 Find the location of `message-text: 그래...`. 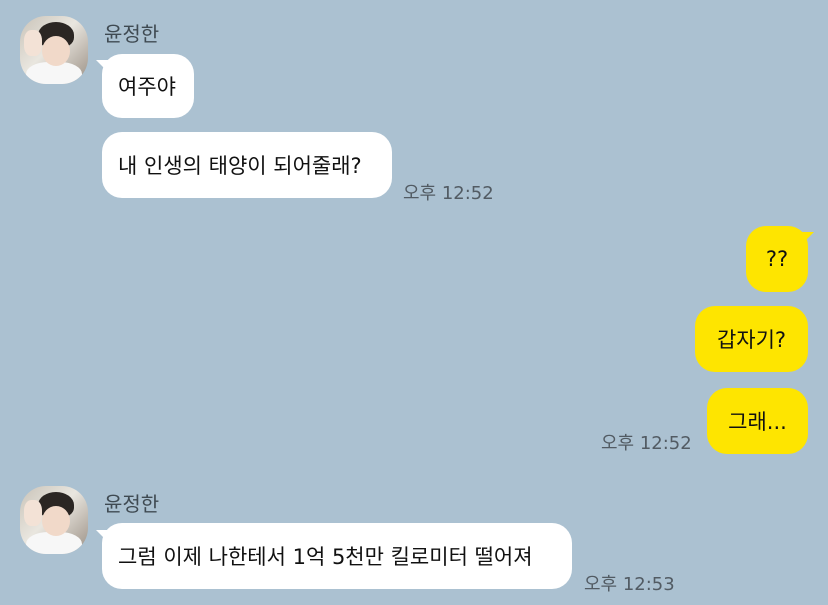

message-text: 그래... is located at coordinates (757, 422).